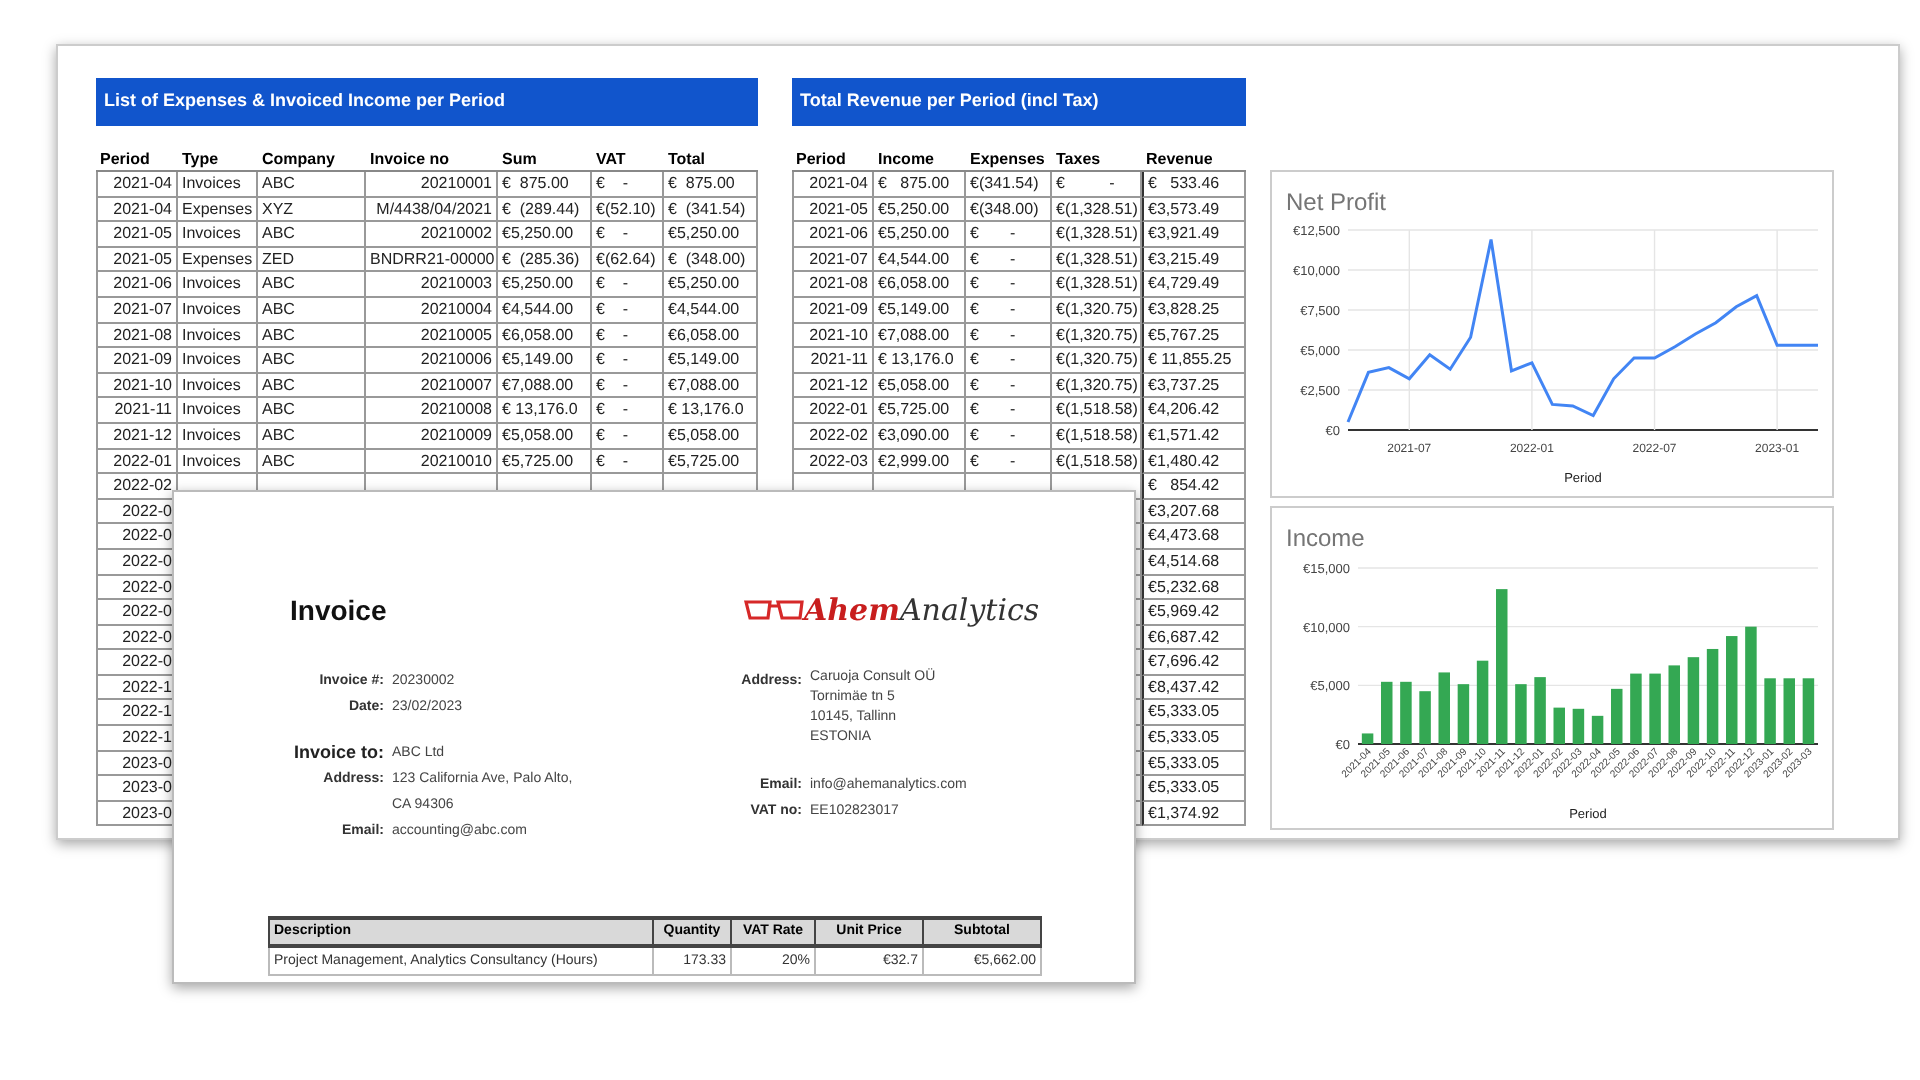  What do you see at coordinates (427, 102) in the screenshot?
I see `table-title: List of Expenses & Invoiced Income per Period` at bounding box center [427, 102].